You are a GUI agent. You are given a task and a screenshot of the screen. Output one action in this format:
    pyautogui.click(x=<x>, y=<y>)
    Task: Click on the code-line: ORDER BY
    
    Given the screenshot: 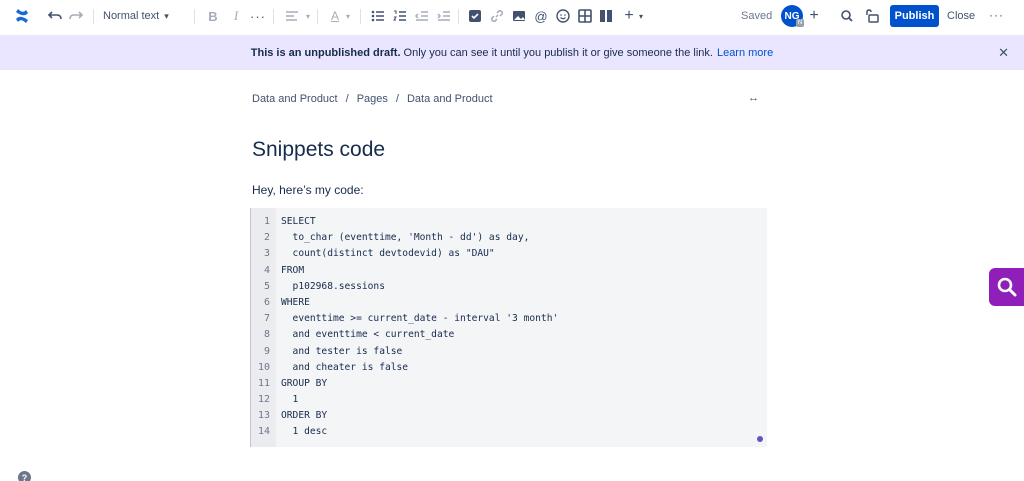 What is the action you would take?
    pyautogui.click(x=304, y=416)
    